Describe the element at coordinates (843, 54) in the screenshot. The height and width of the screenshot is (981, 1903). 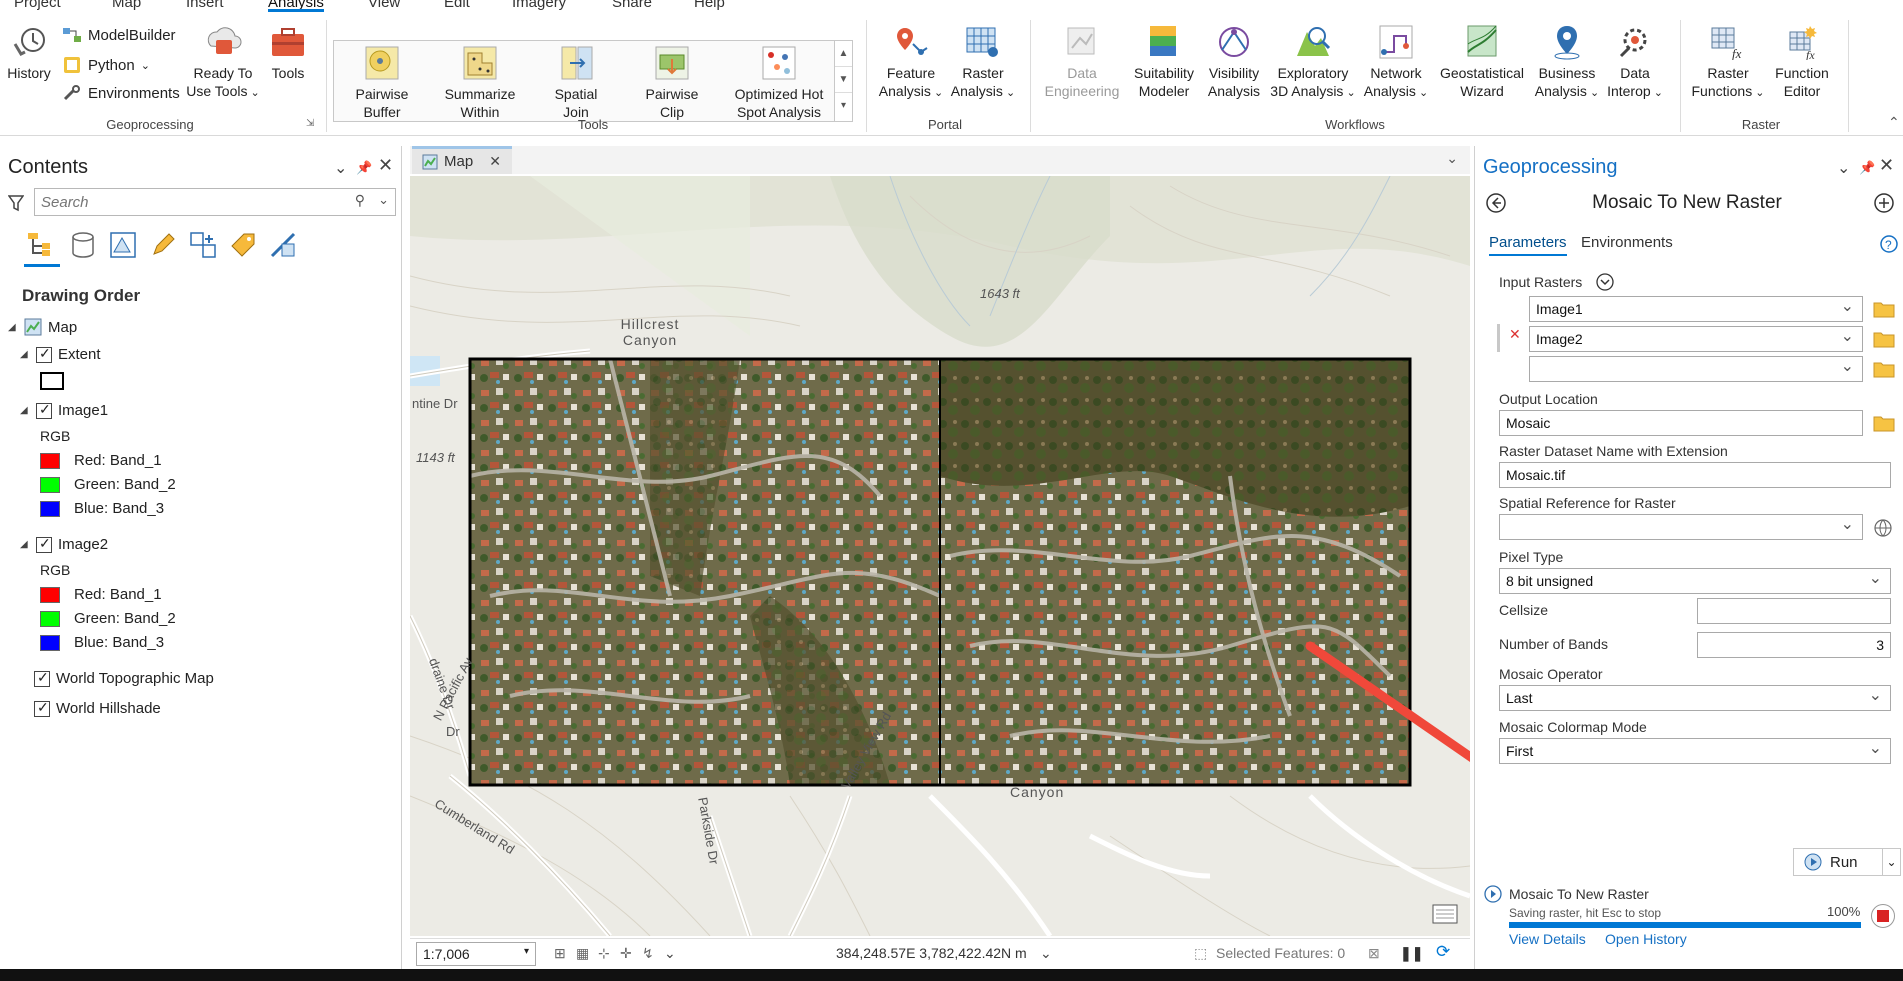
I see `gallery-up-icon: ▲` at that location.